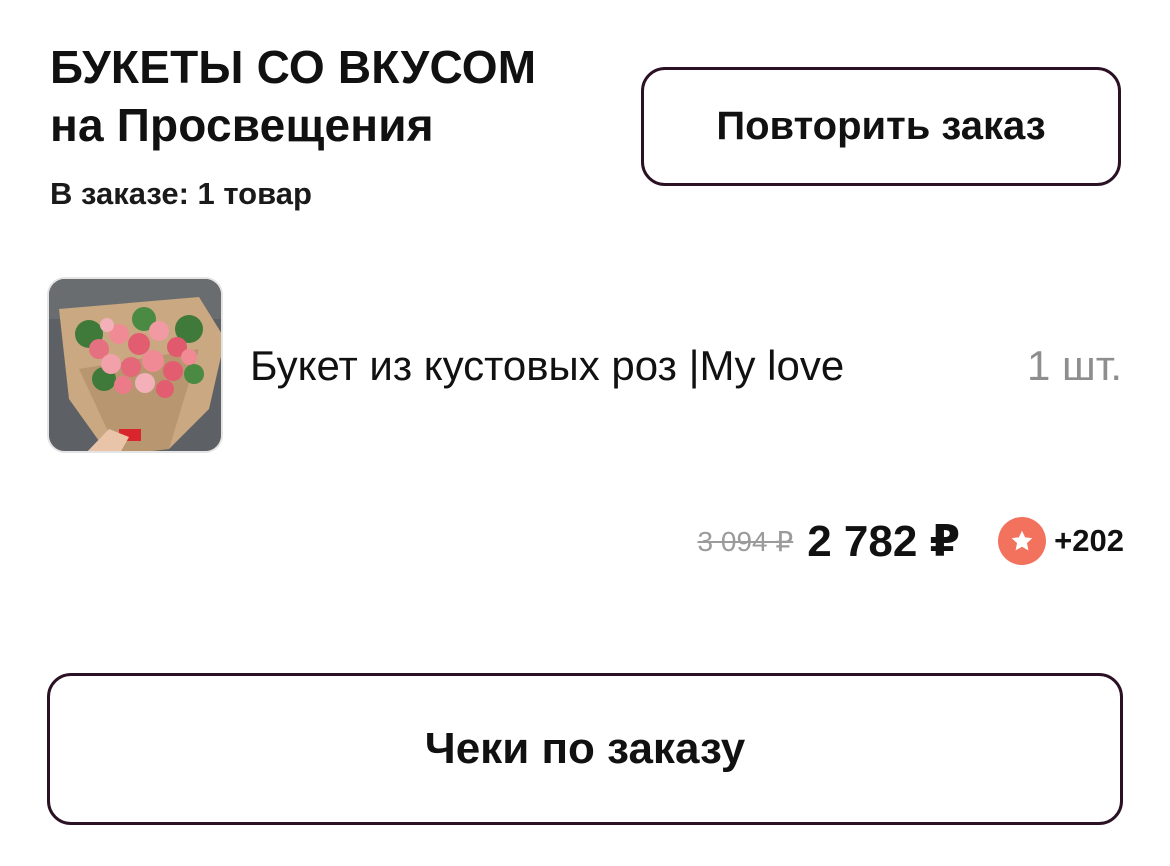 The width and height of the screenshot is (1170, 866). What do you see at coordinates (1089, 540) in the screenshot?
I see `bonus-points: +202` at bounding box center [1089, 540].